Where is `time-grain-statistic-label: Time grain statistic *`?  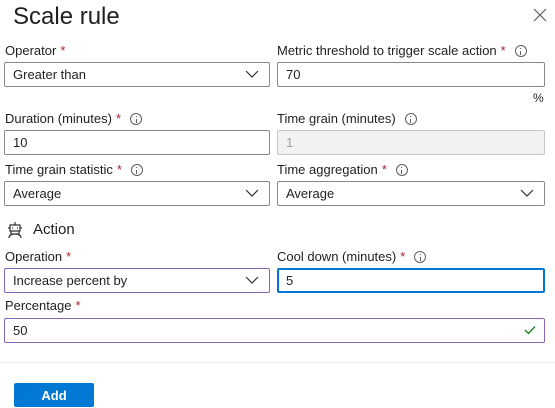
time-grain-statistic-label: Time grain statistic * is located at coordinates (74, 170).